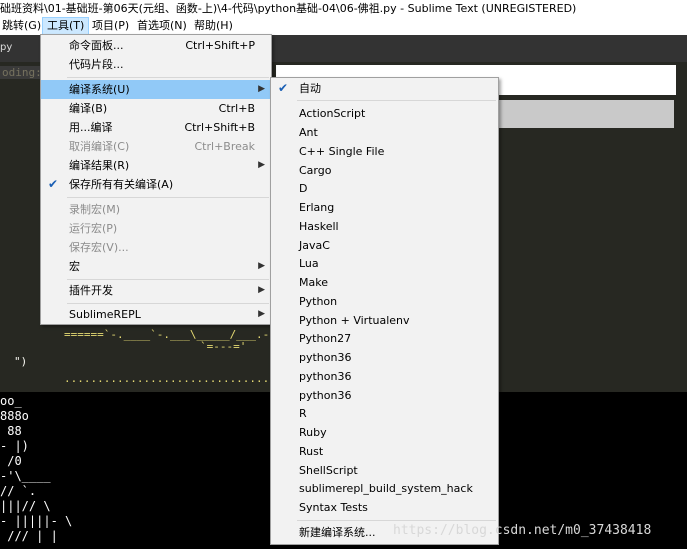 The image size is (687, 549). What do you see at coordinates (522, 530) in the screenshot?
I see `watermark: https://blog.csdn.net/m0_37438418` at bounding box center [522, 530].